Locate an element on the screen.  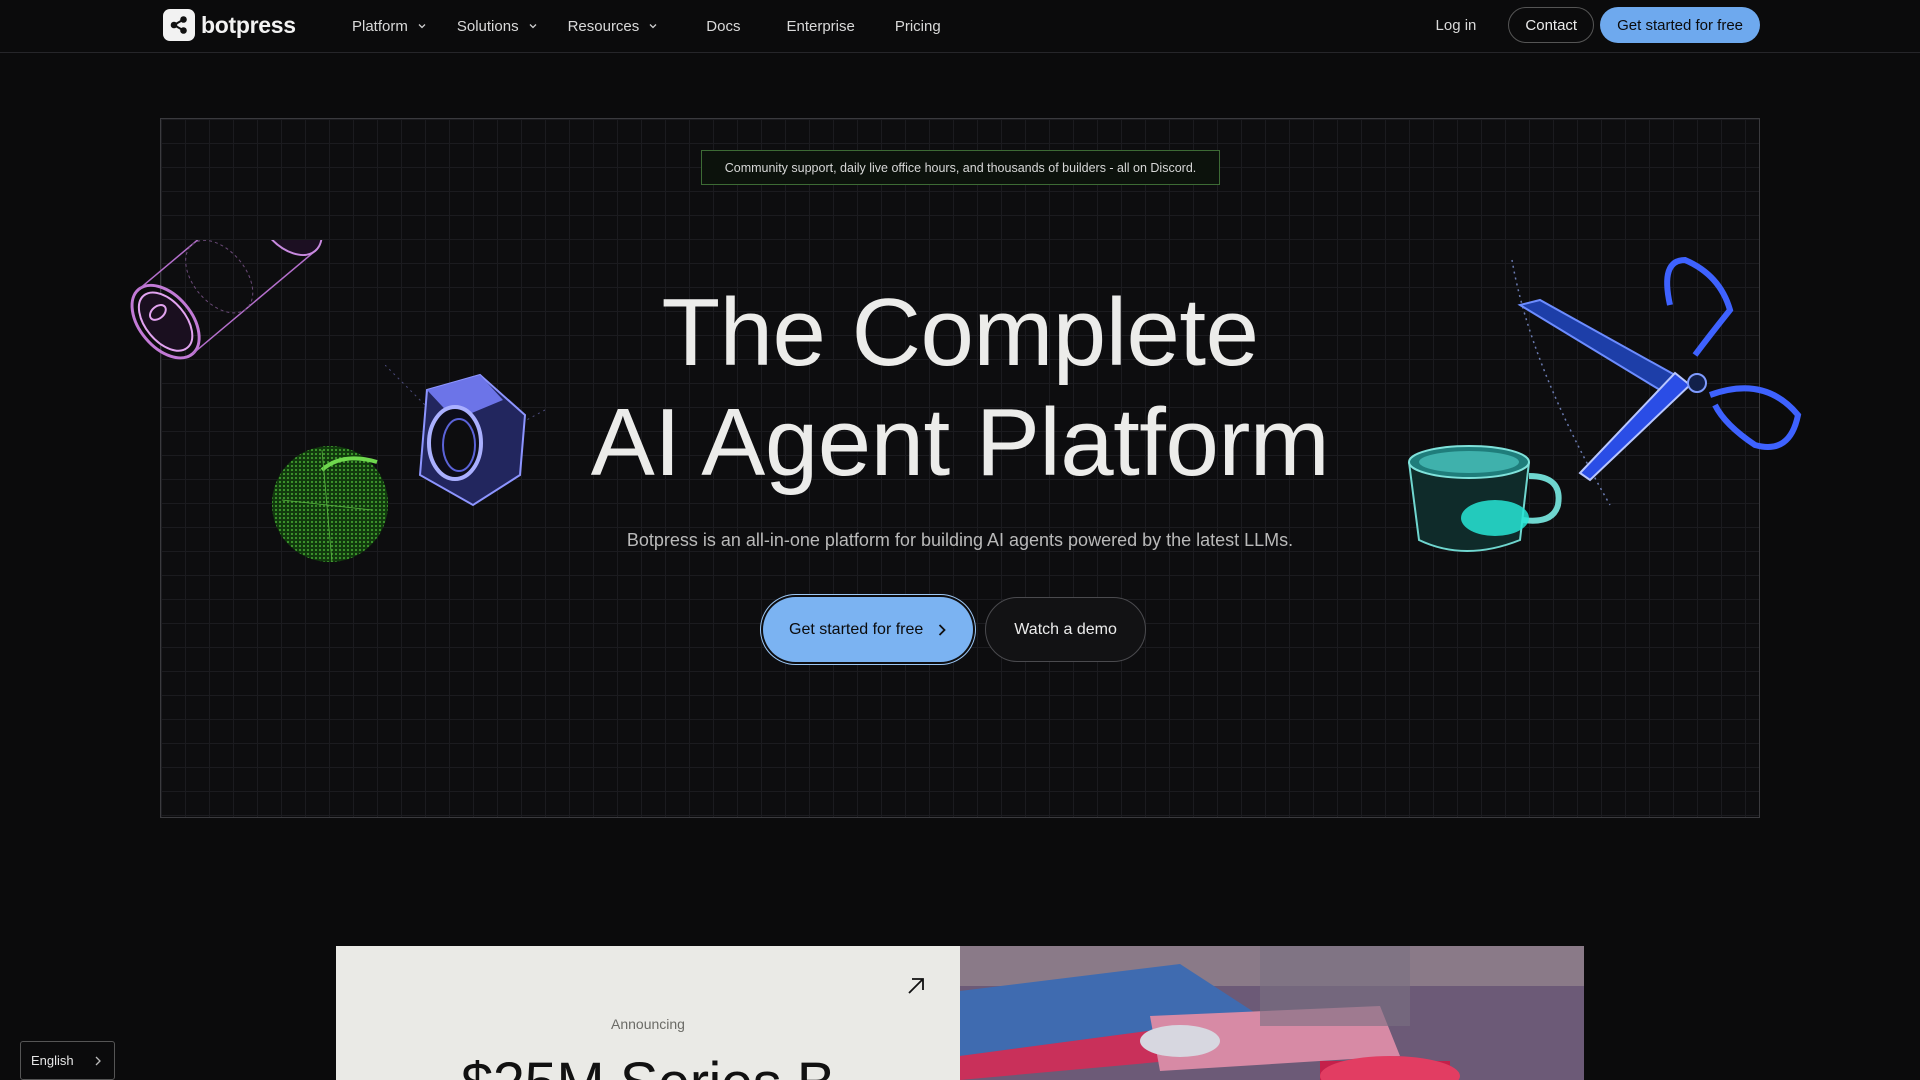
language-selector: English is located at coordinates (67, 1060).